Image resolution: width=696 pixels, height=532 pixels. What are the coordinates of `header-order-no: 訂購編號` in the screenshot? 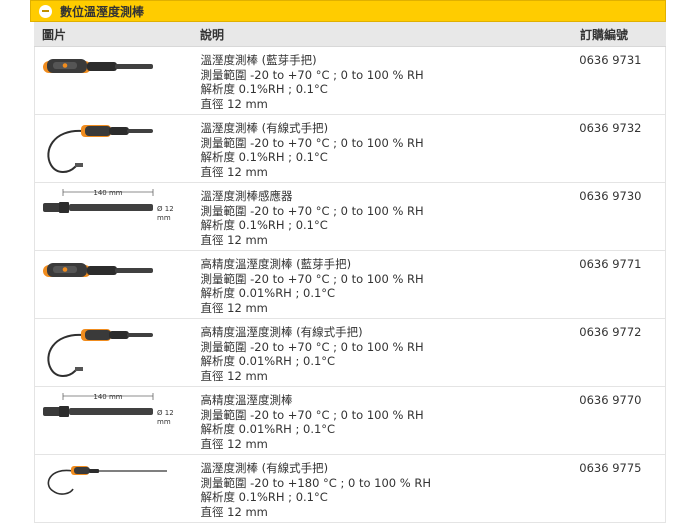 It's located at (604, 34).